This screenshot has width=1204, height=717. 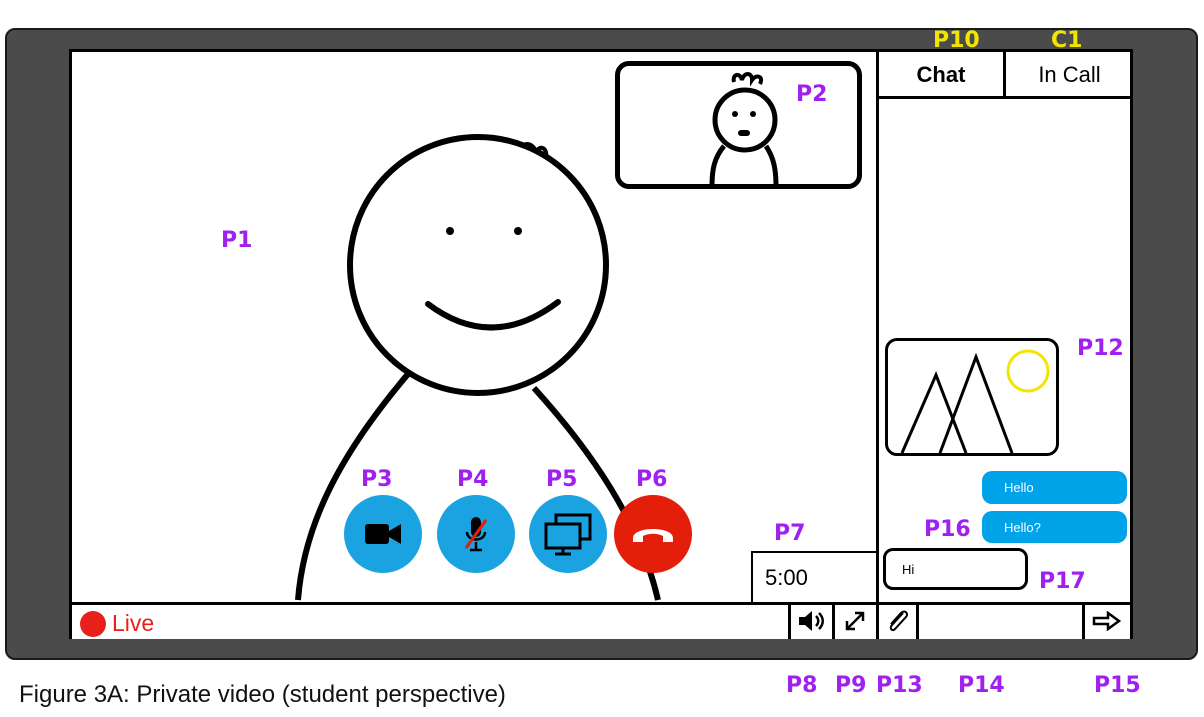 I want to click on label-p6: P6, so click(x=652, y=479).